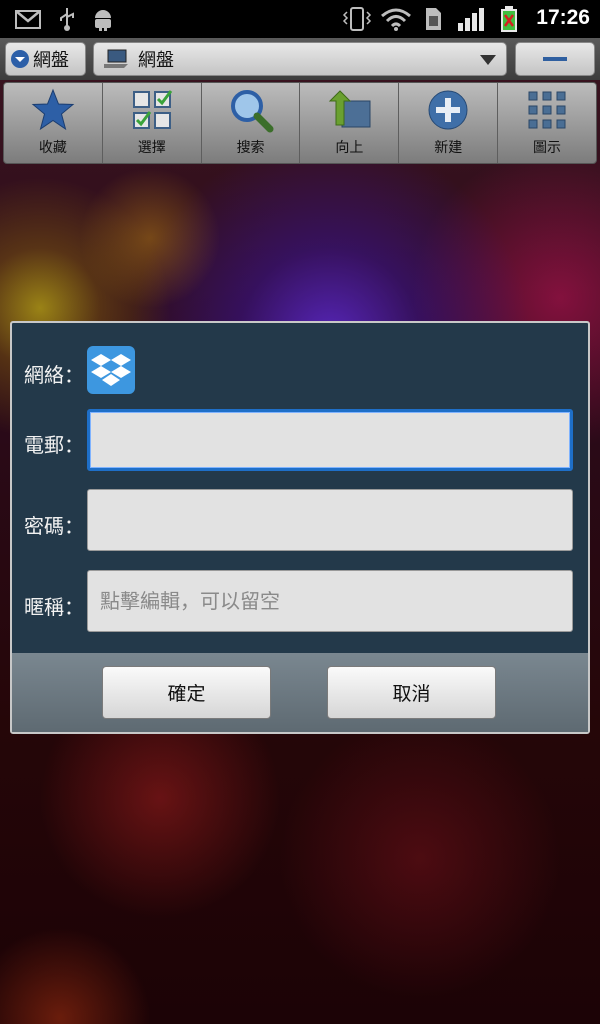  I want to click on sim-icon, so click(433, 19).